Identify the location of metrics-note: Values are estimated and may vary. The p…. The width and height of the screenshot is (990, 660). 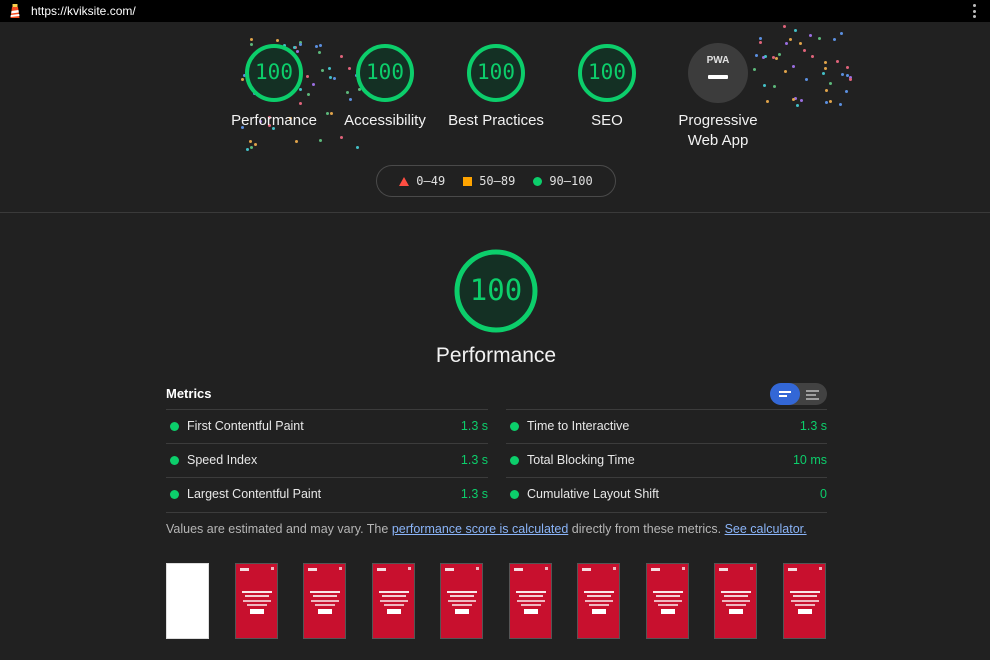
(486, 529).